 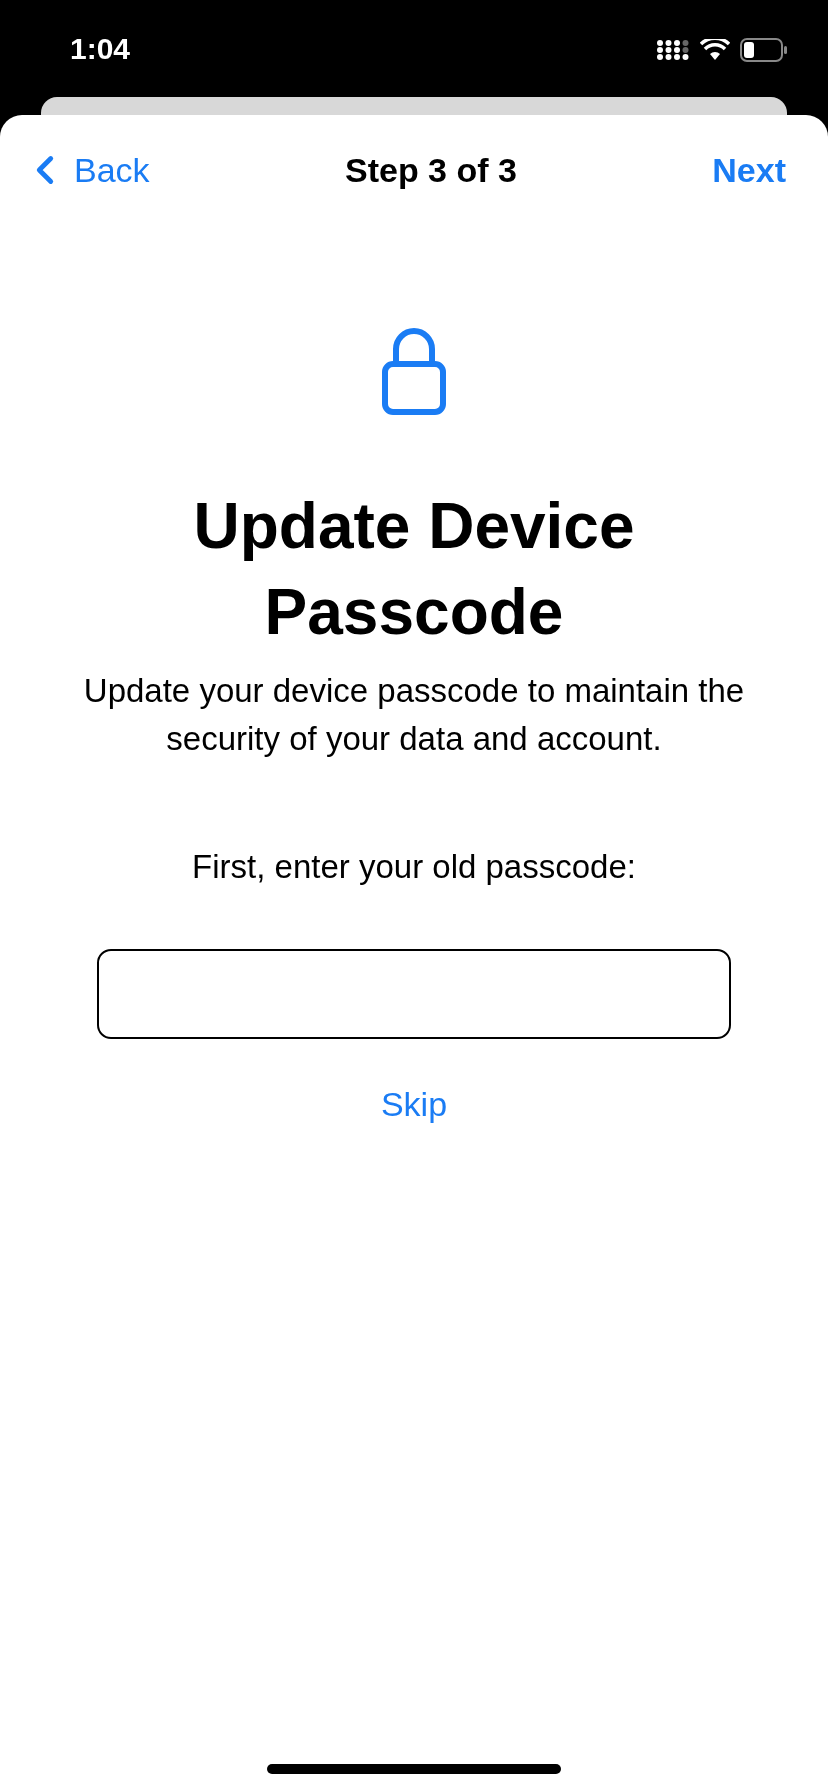 I want to click on back-button: Back, so click(x=86, y=170).